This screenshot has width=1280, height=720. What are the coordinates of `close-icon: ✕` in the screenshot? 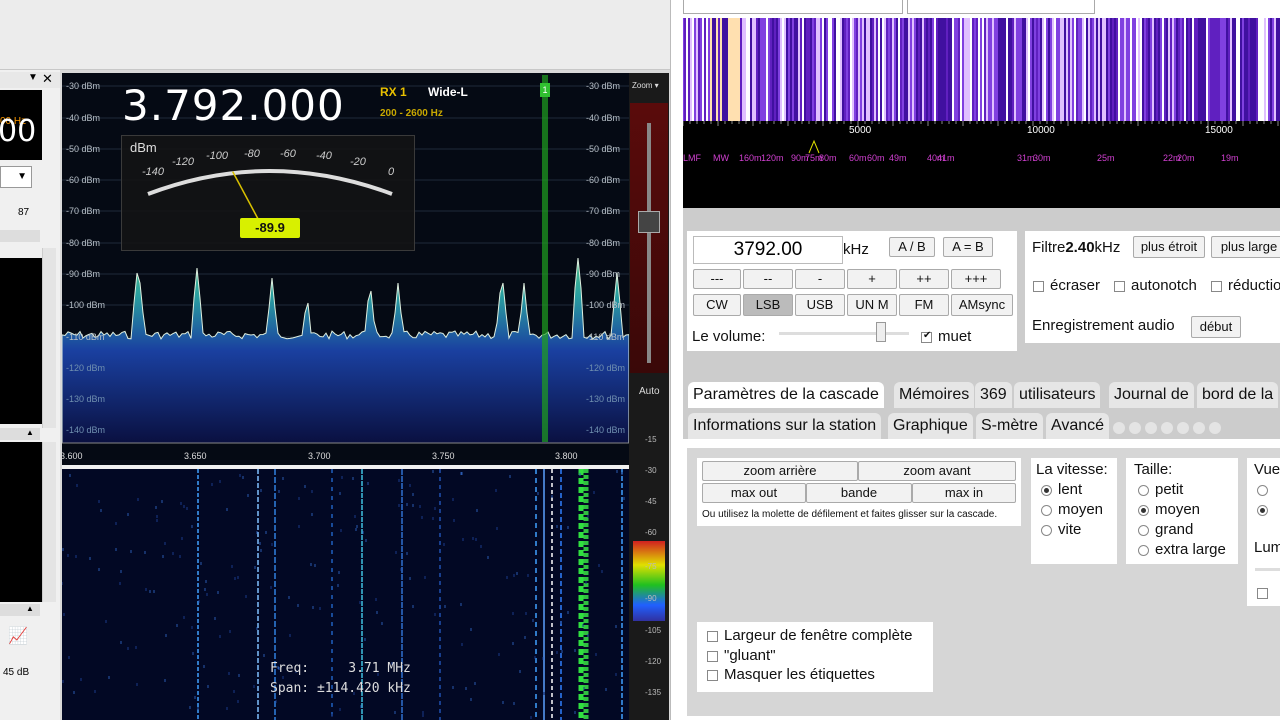 It's located at (47, 79).